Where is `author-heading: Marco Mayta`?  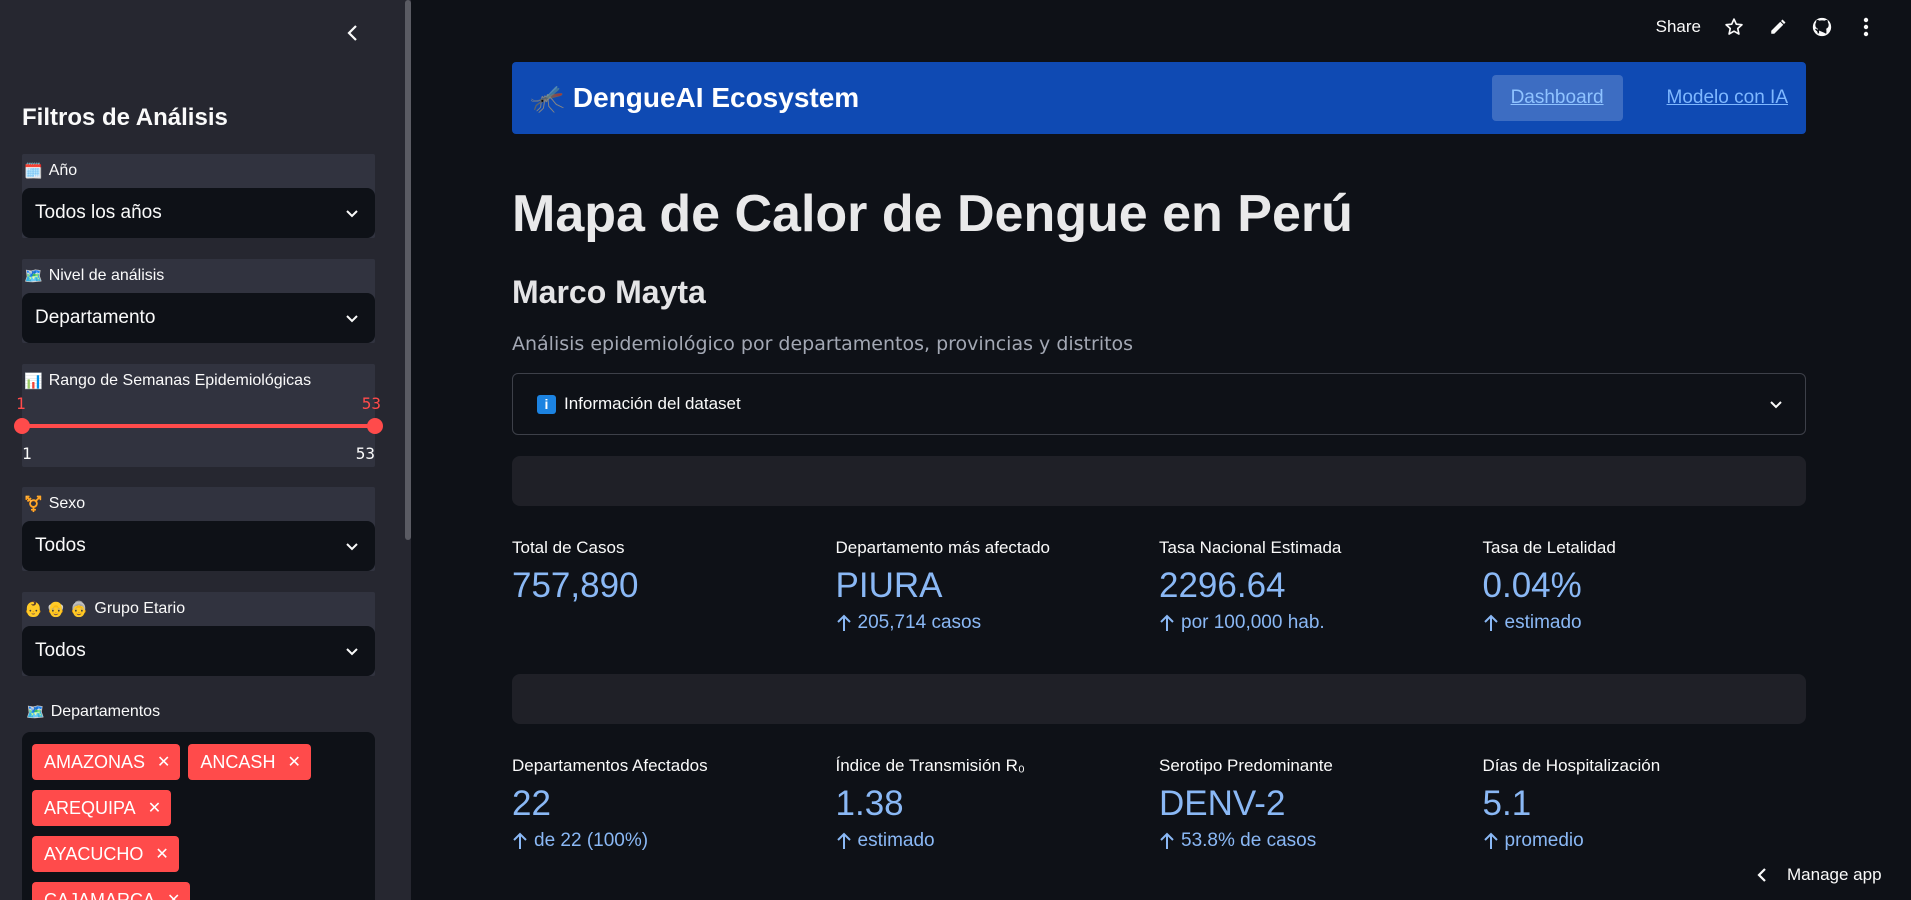
author-heading: Marco Mayta is located at coordinates (609, 292).